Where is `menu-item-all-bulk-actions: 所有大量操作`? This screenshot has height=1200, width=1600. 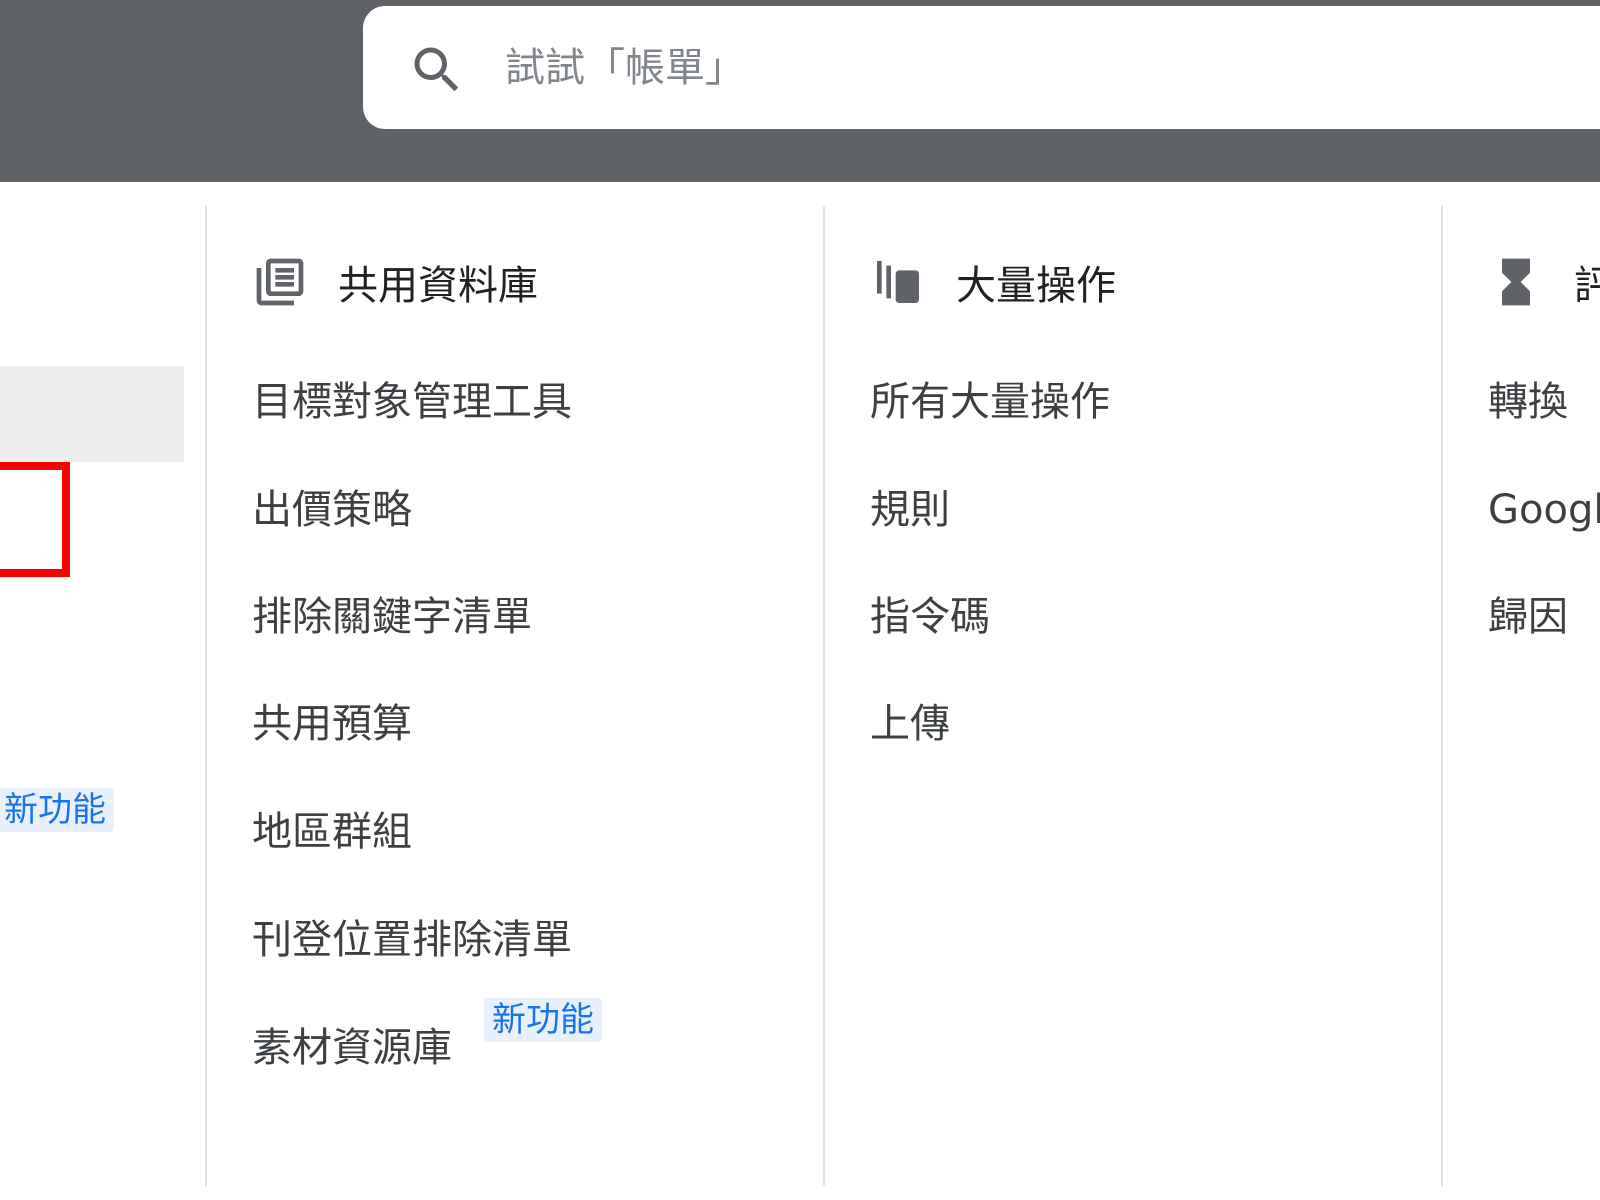
menu-item-all-bulk-actions: 所有大量操作 is located at coordinates (990, 402).